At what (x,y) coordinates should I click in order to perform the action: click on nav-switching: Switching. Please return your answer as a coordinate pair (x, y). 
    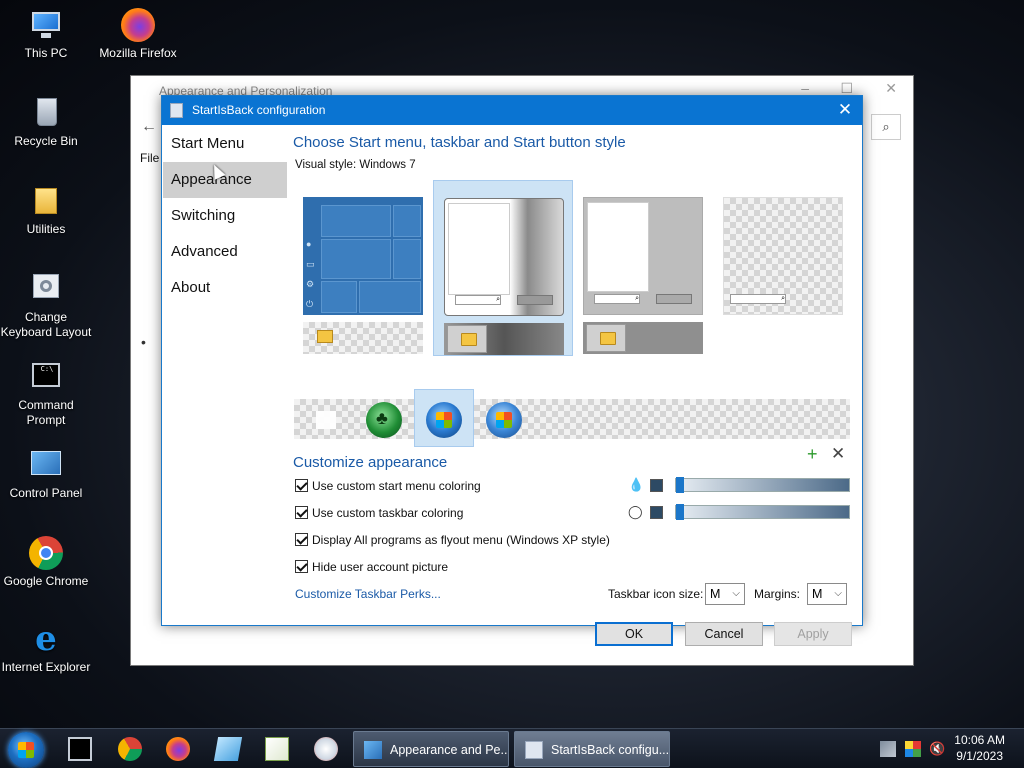
    Looking at the image, I should click on (225, 216).